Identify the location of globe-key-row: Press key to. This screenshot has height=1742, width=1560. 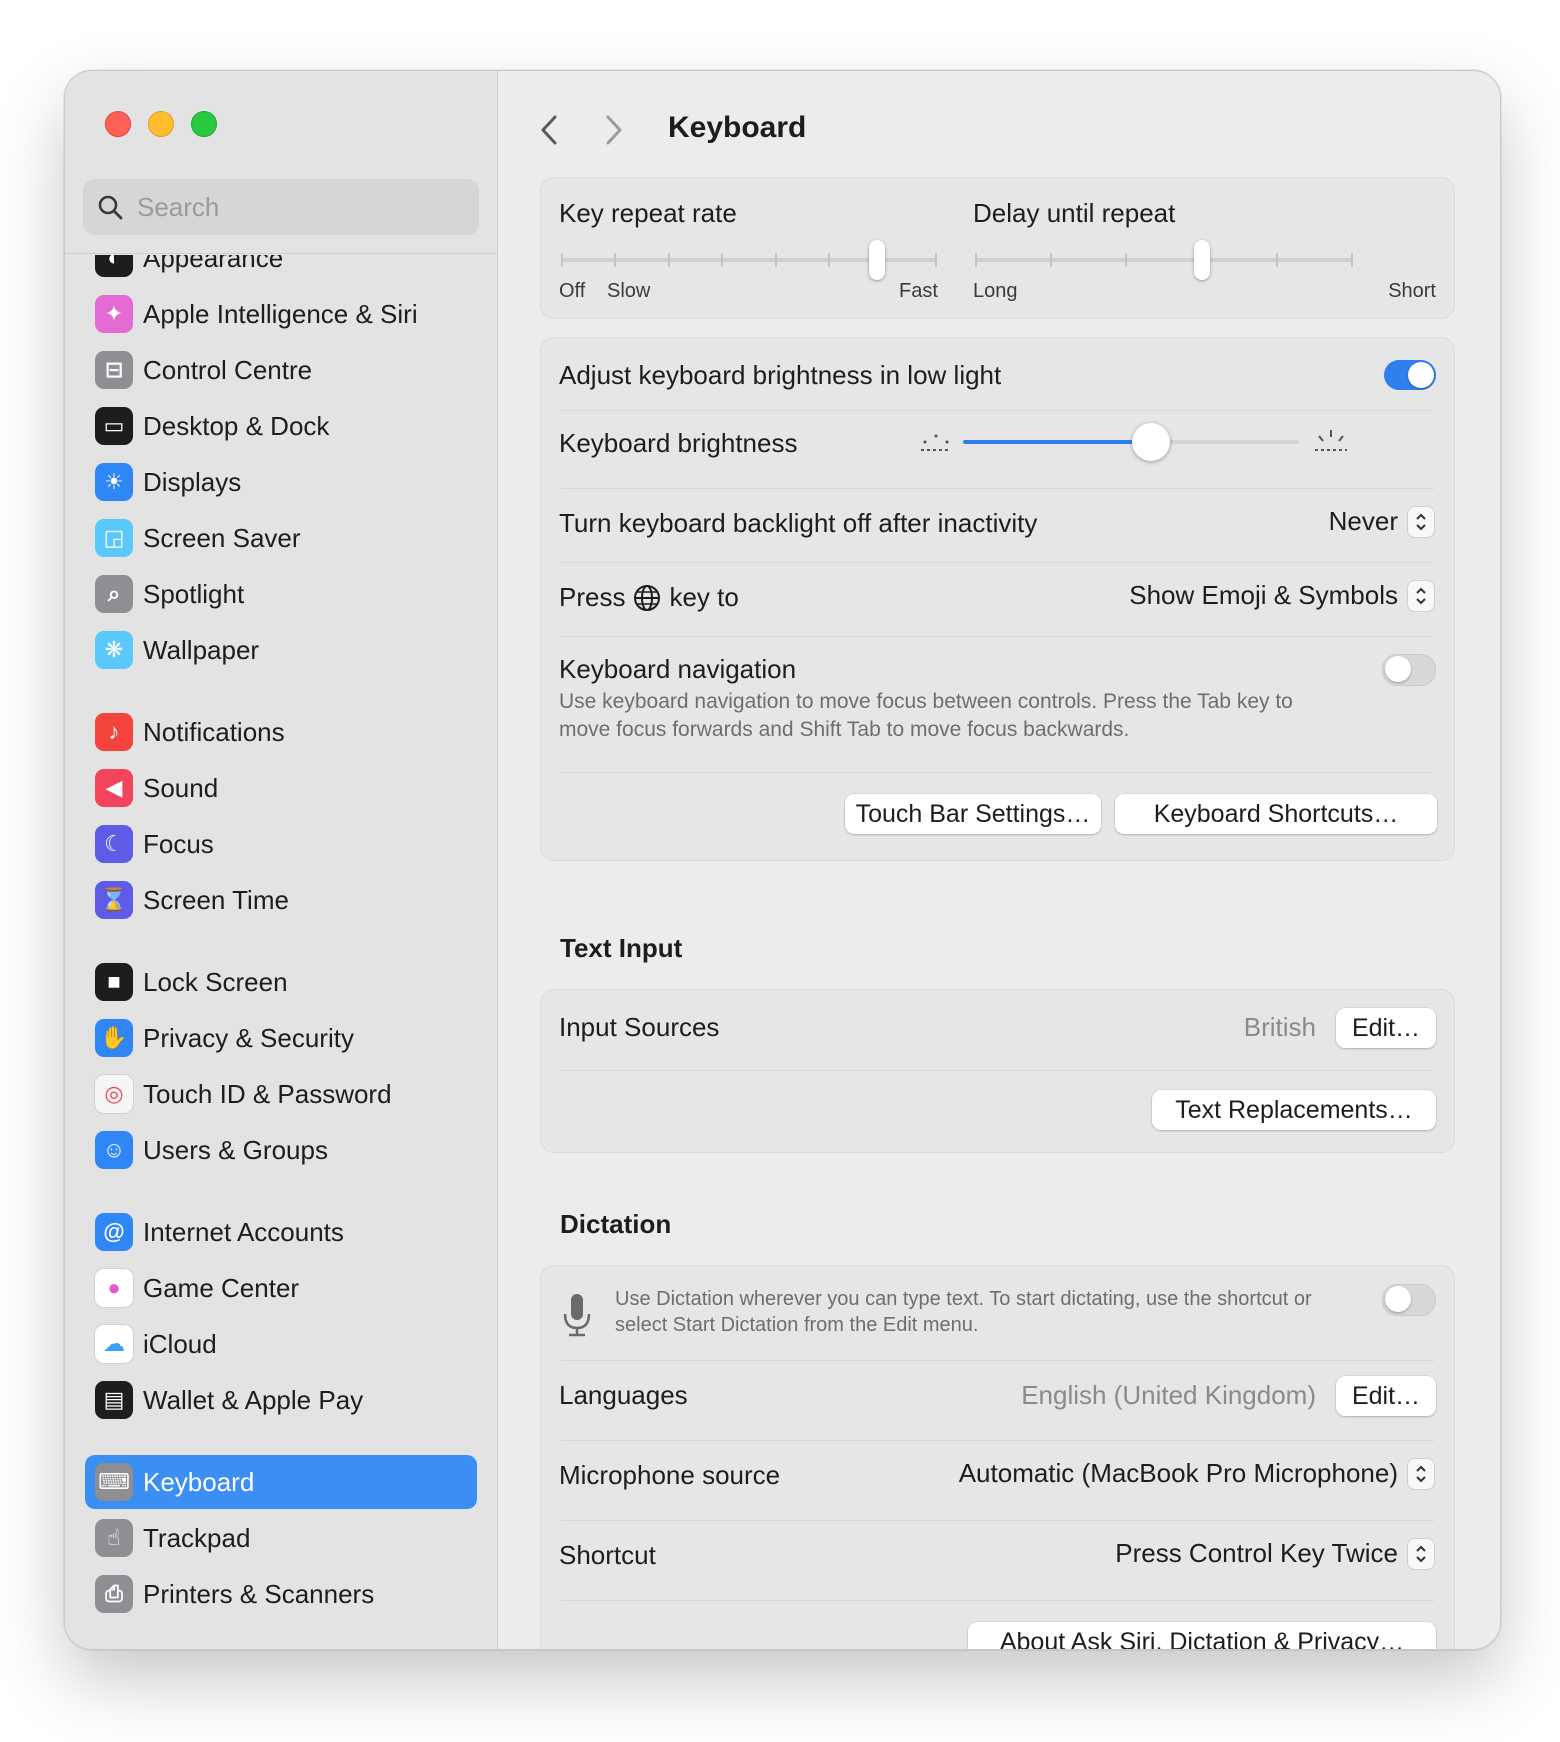
(649, 597).